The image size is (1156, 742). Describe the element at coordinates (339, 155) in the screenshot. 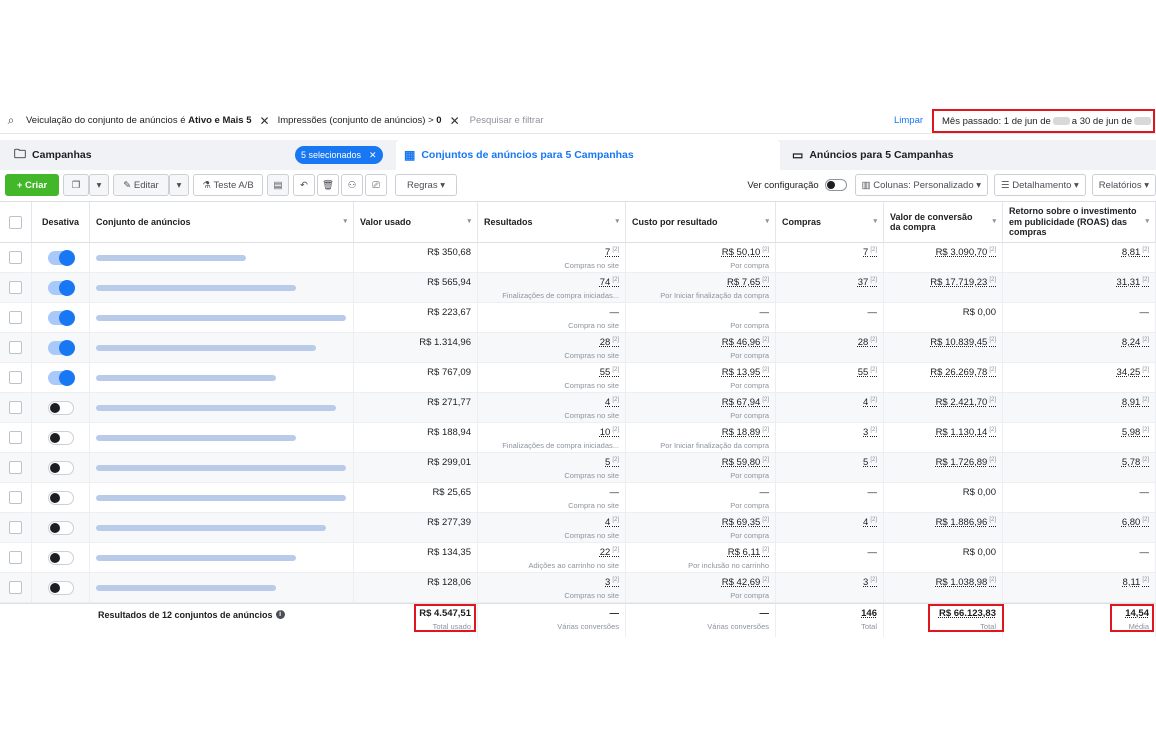

I see `selected-campaigns-pill: 5 selecionados ✕` at that location.